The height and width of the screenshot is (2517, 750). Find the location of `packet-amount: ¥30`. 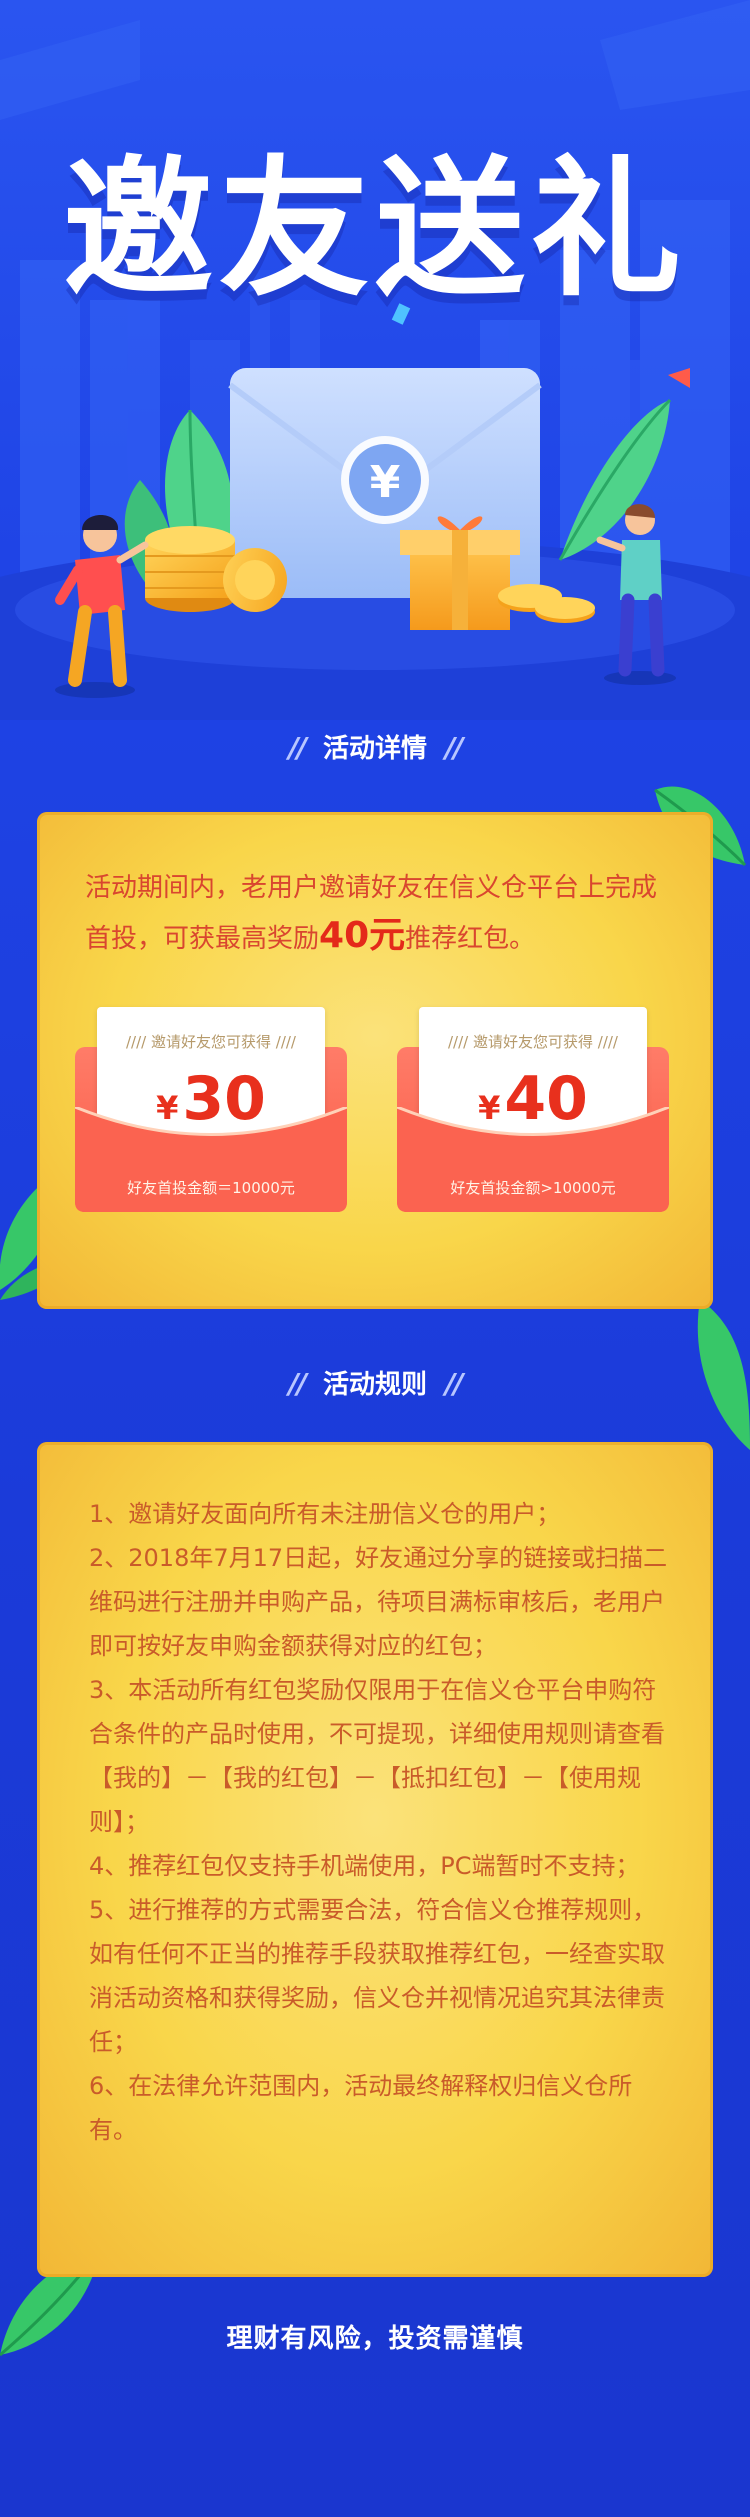

packet-amount: ¥30 is located at coordinates (211, 1099).